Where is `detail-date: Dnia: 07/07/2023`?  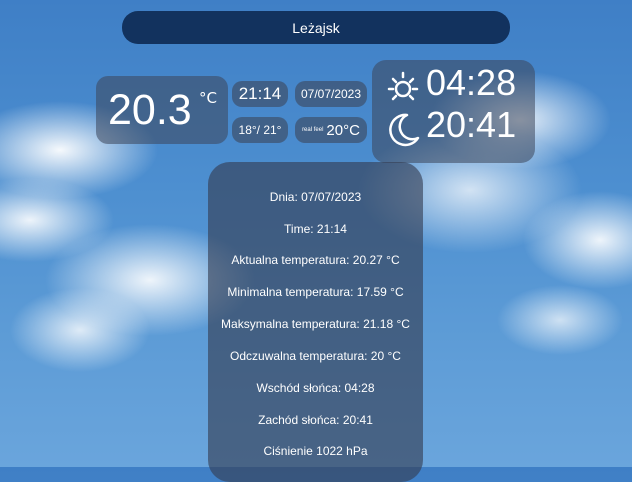
detail-date: Dnia: 07/07/2023 is located at coordinates (315, 197).